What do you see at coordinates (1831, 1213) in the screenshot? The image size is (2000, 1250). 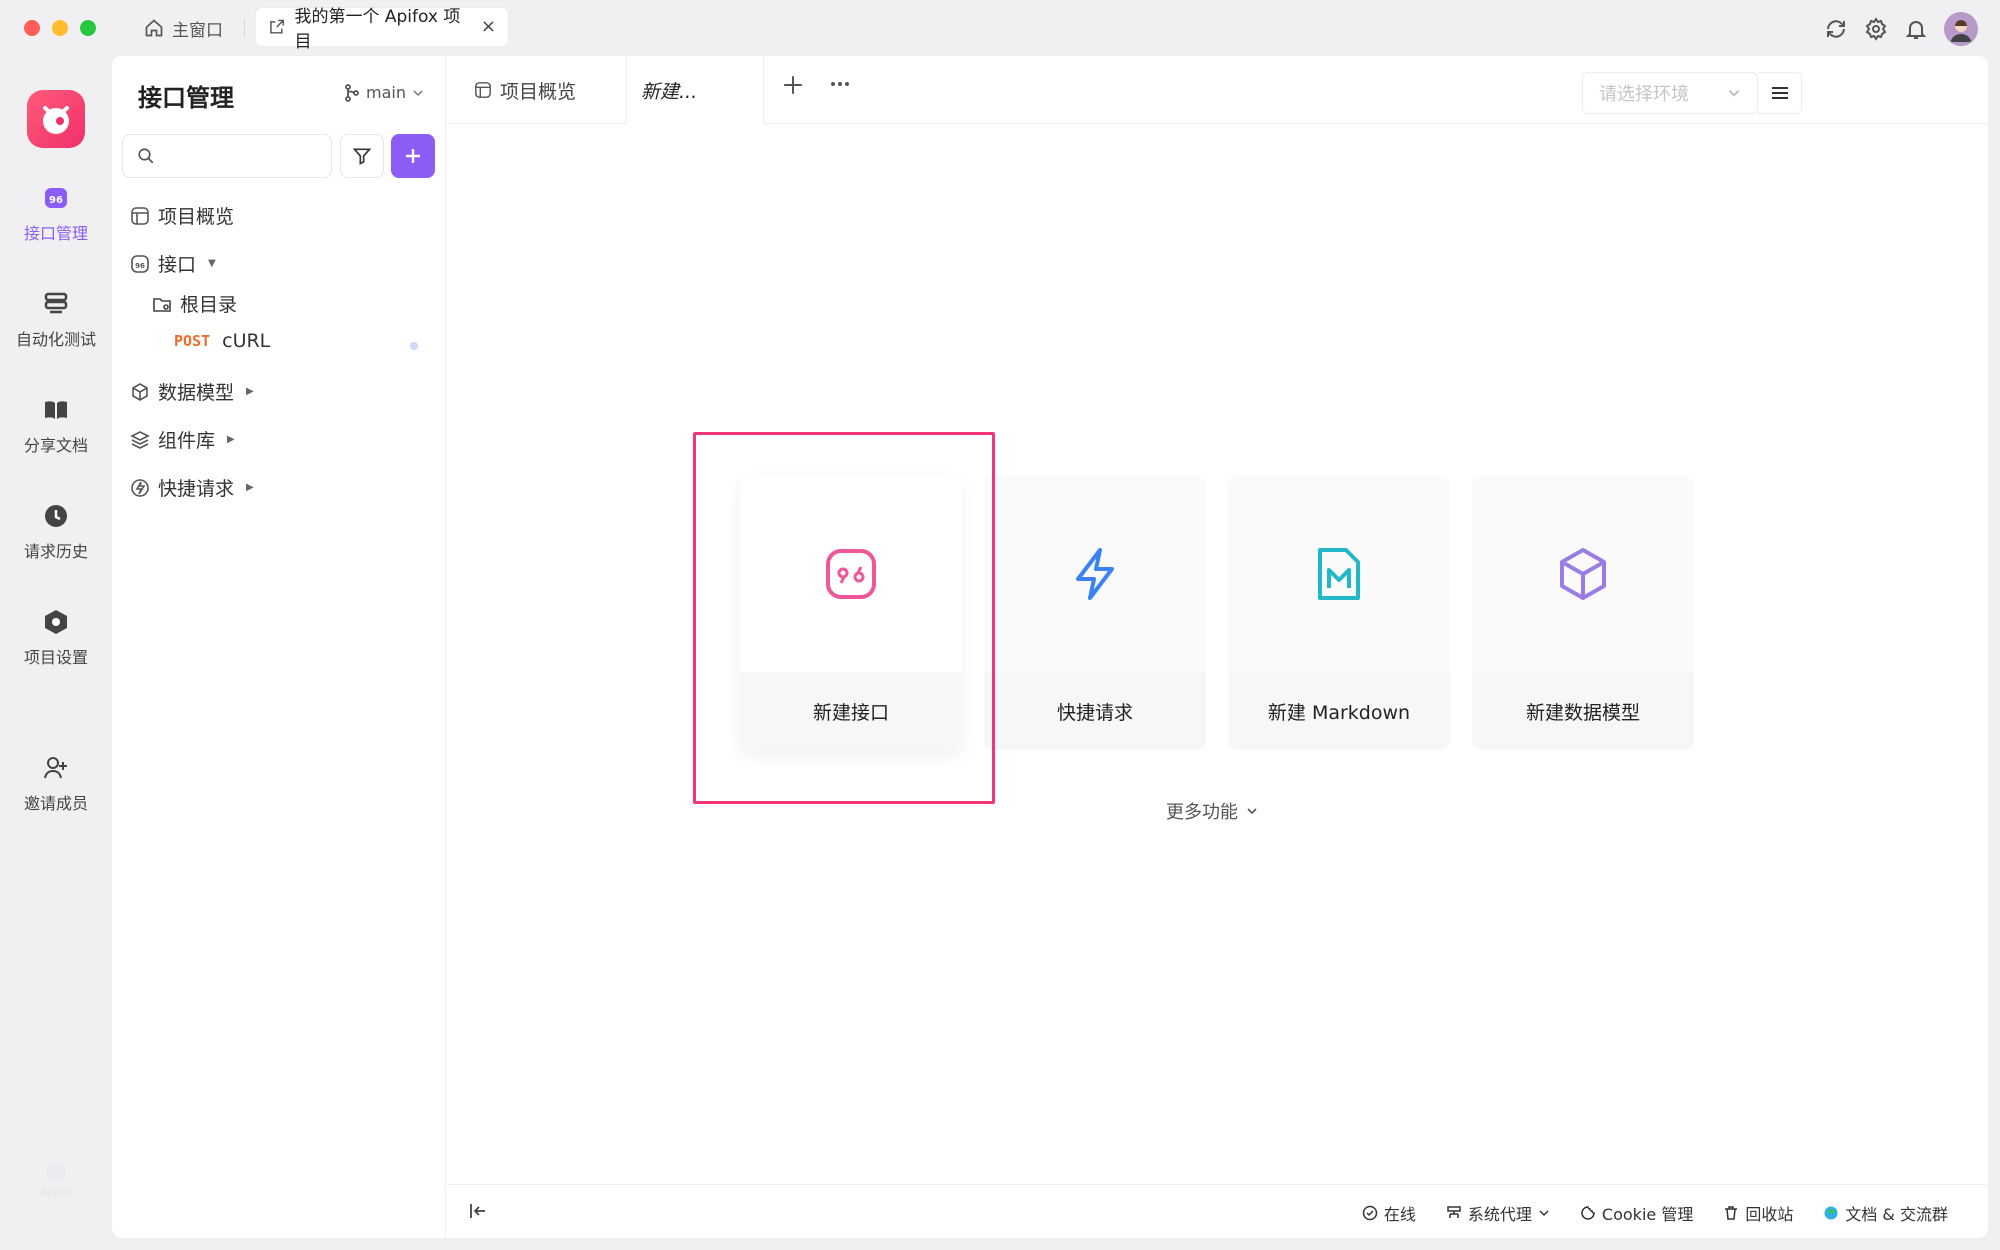 I see `chat-bubble-icon` at bounding box center [1831, 1213].